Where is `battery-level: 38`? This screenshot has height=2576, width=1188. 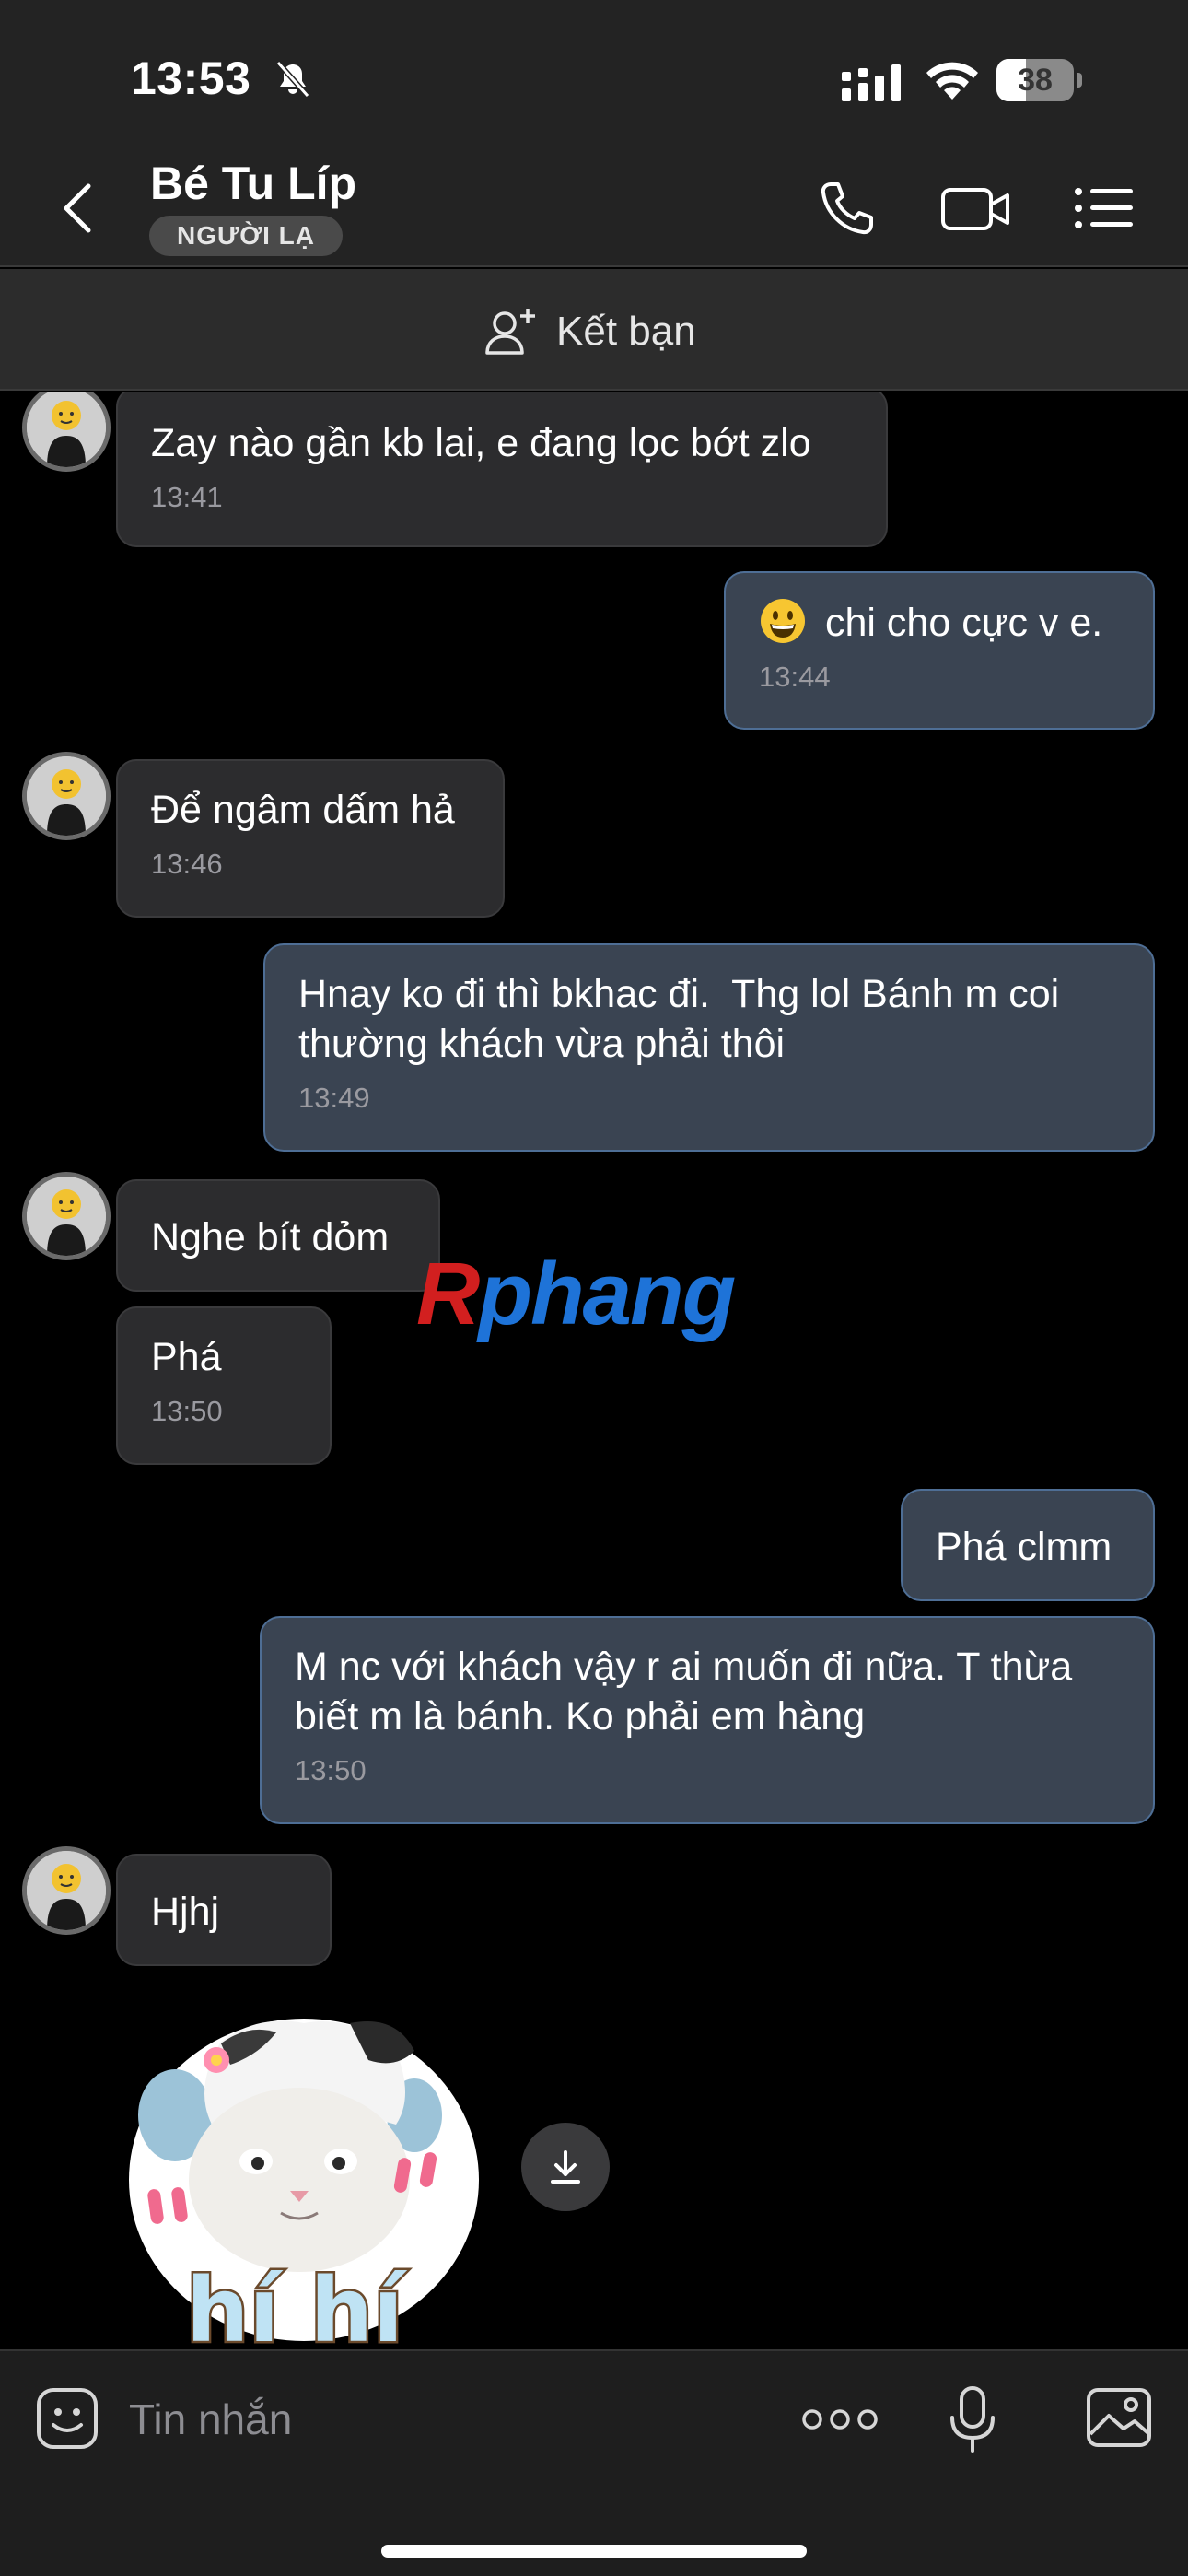 battery-level: 38 is located at coordinates (1035, 80).